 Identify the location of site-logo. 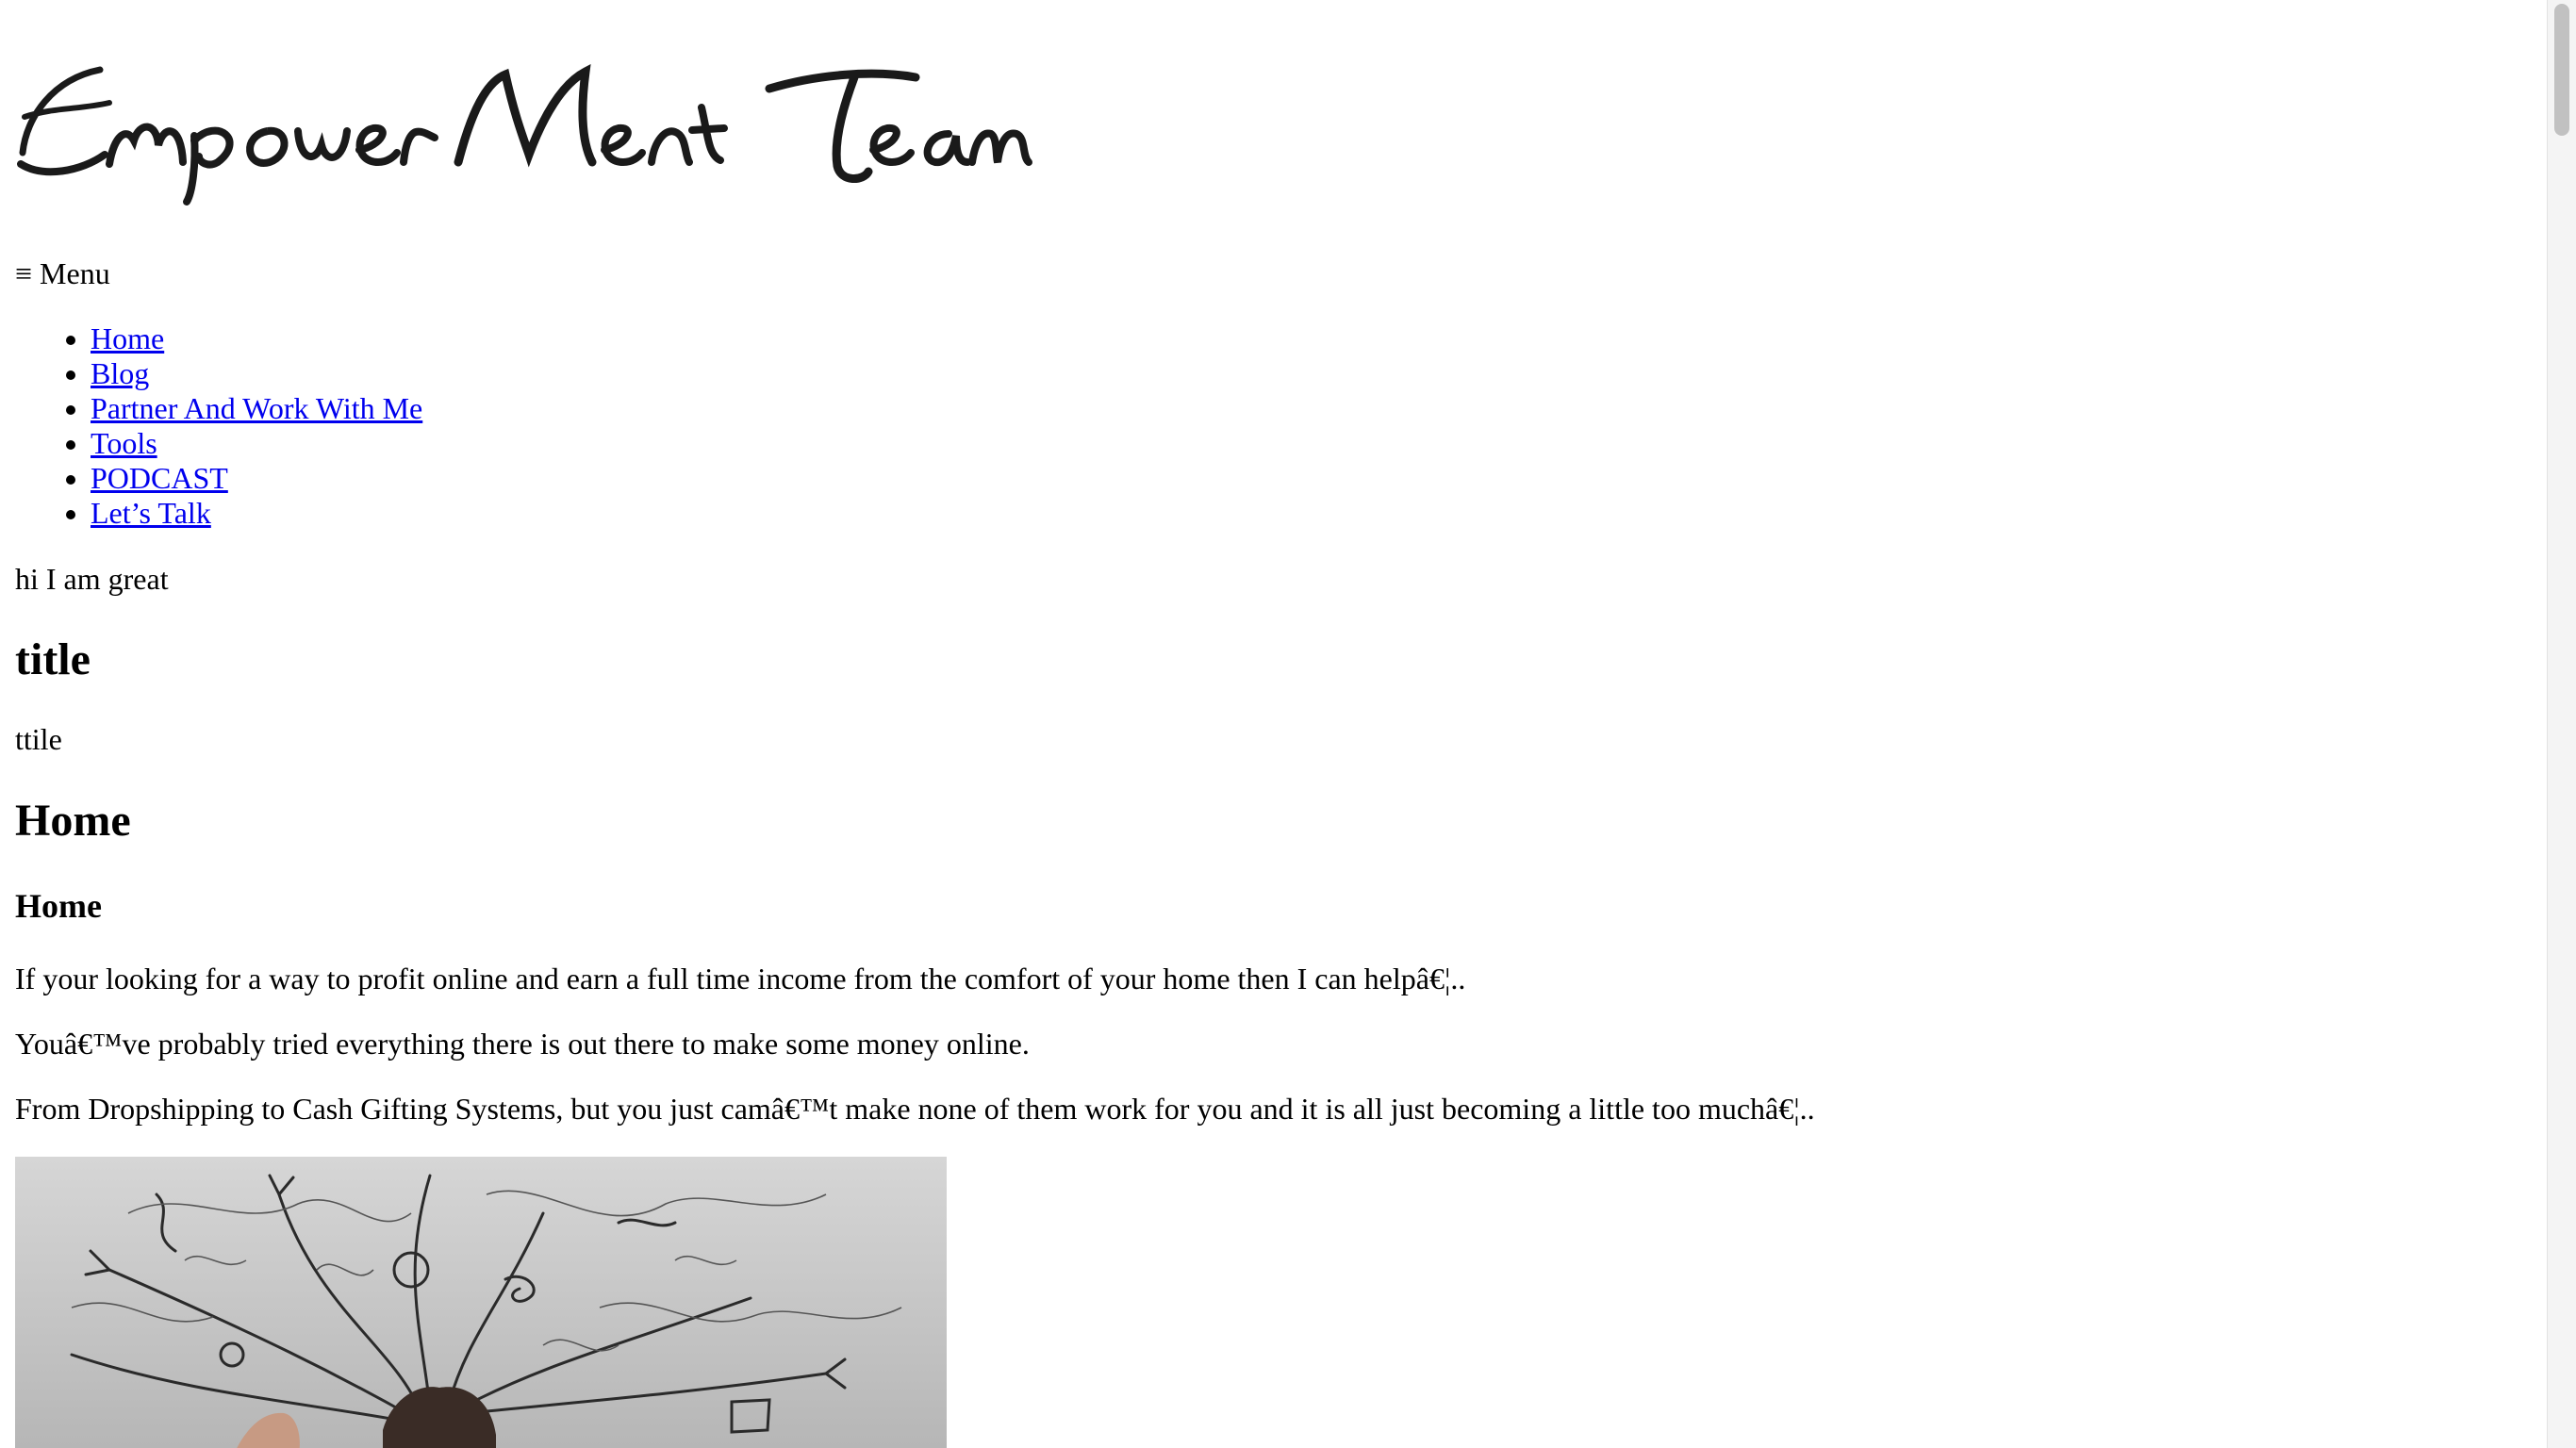
(529, 131).